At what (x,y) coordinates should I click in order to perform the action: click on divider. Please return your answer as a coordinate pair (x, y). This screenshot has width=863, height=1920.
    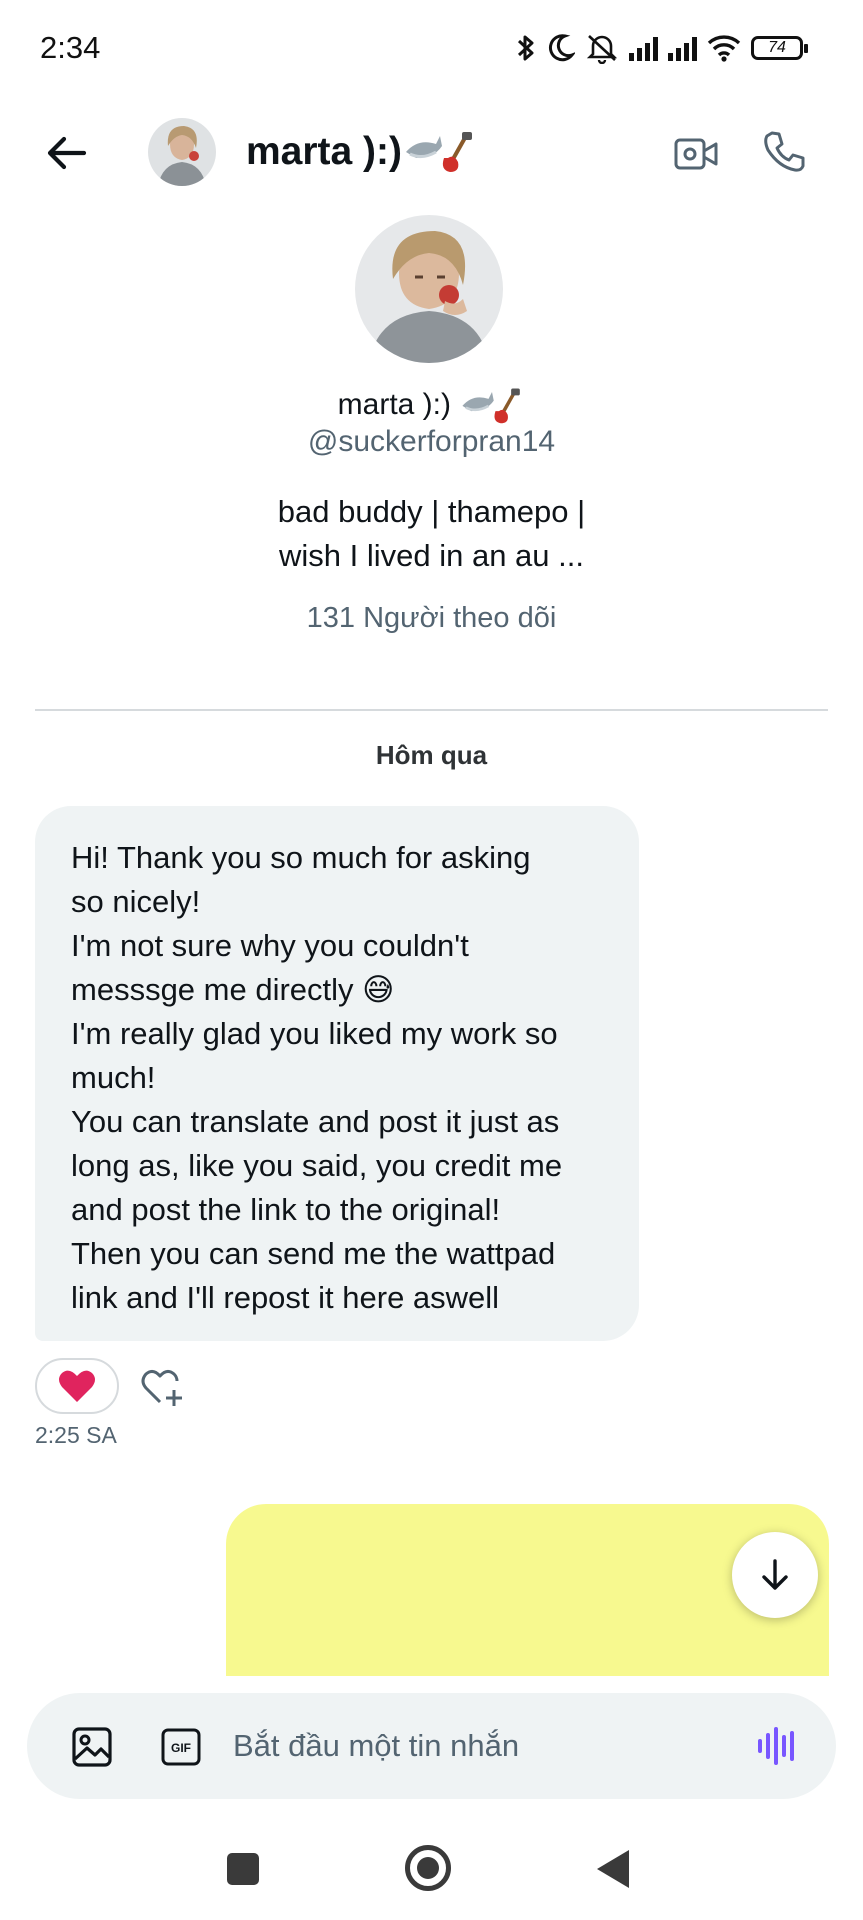
    Looking at the image, I should click on (431, 710).